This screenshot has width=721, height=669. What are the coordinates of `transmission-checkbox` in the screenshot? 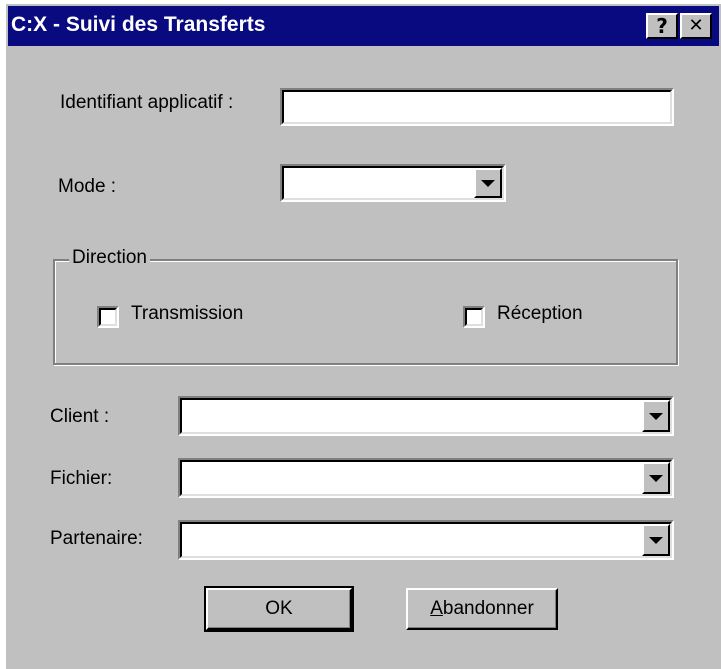 It's located at (108, 317).